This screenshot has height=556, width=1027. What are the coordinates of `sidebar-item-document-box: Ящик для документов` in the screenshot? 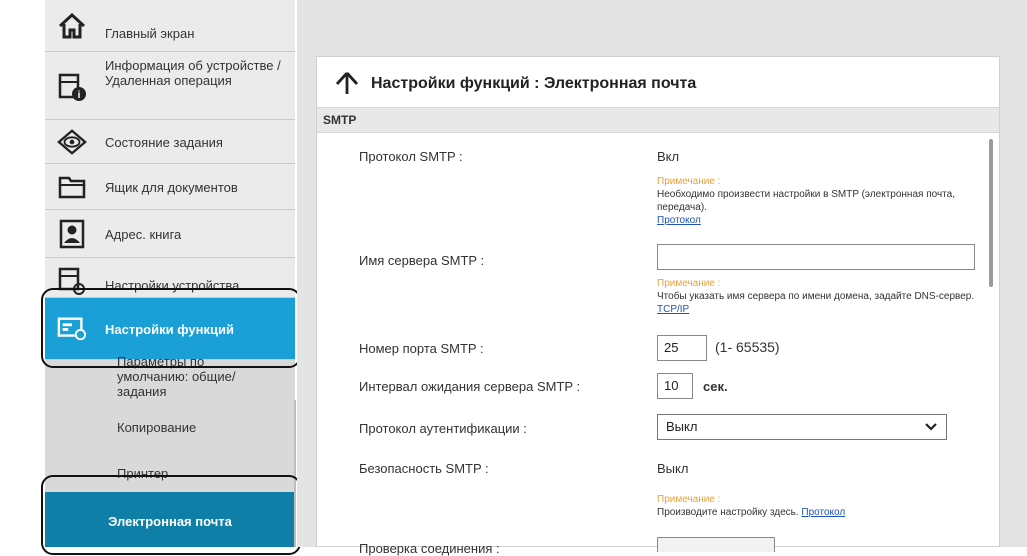 It's located at (170, 187).